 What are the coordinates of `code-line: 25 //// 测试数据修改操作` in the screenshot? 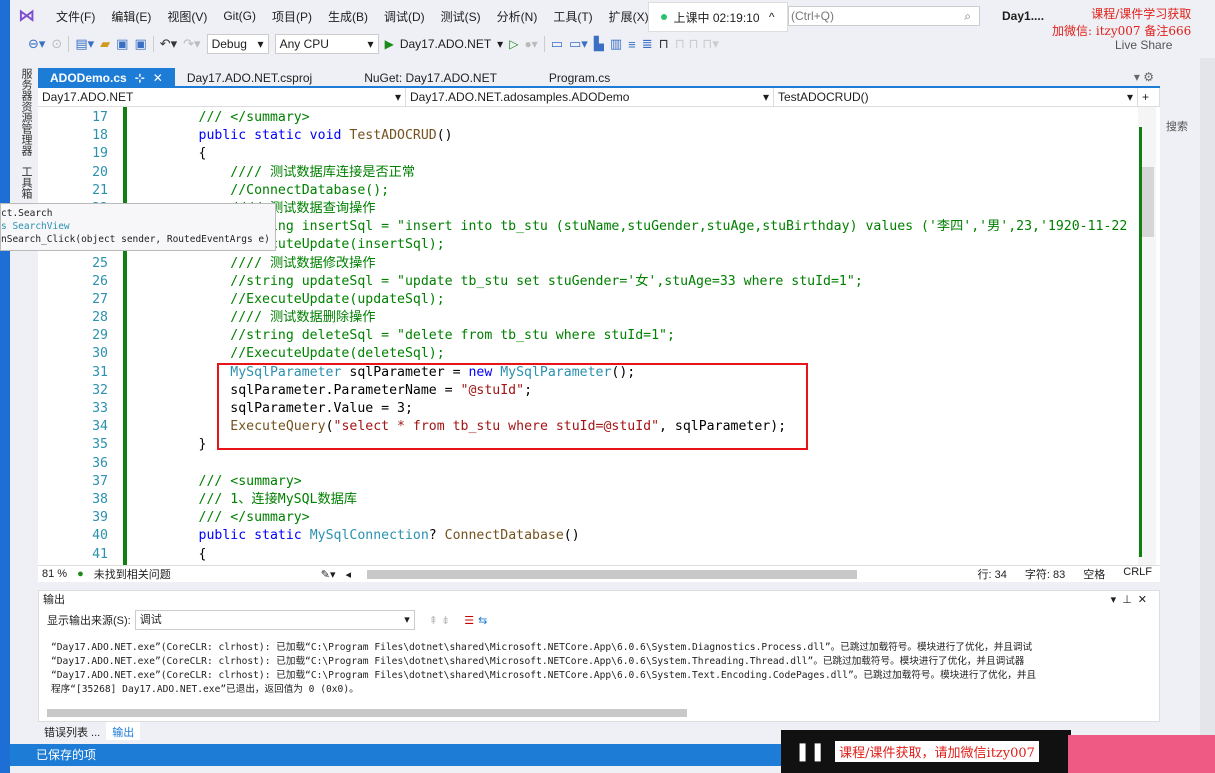 It's located at (588, 264).